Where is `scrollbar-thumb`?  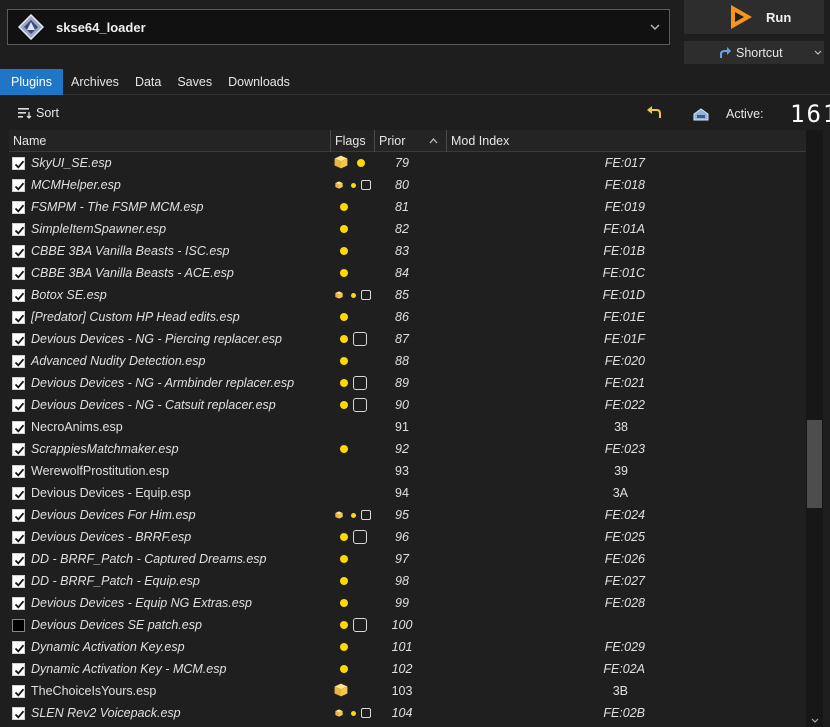
scrollbar-thumb is located at coordinates (814, 464).